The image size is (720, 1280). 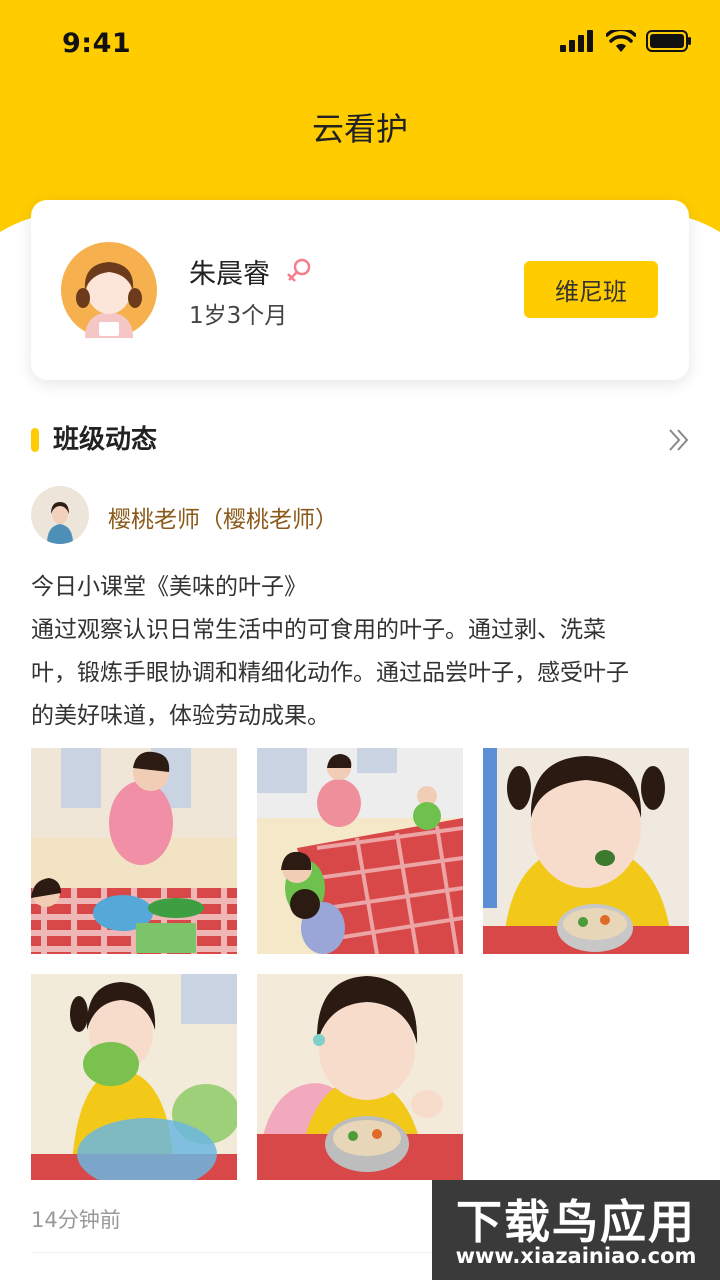 I want to click on post-timestamp: 14分钟前, so click(x=76, y=1220).